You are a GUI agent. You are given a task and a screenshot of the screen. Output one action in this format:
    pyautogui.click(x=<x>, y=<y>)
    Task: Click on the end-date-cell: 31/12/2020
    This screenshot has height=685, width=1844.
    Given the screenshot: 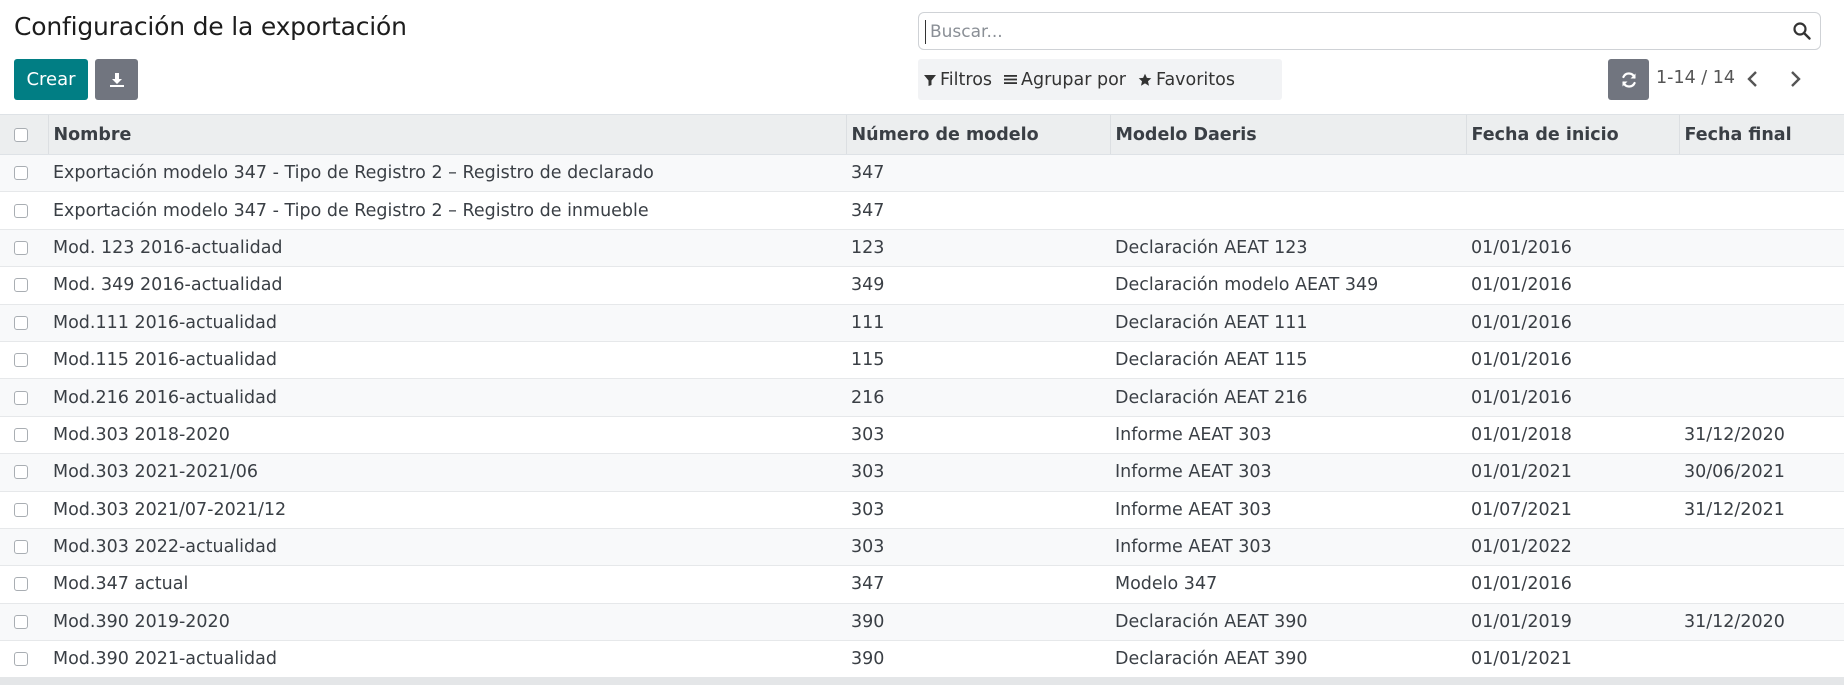 What is the action you would take?
    pyautogui.click(x=1761, y=435)
    